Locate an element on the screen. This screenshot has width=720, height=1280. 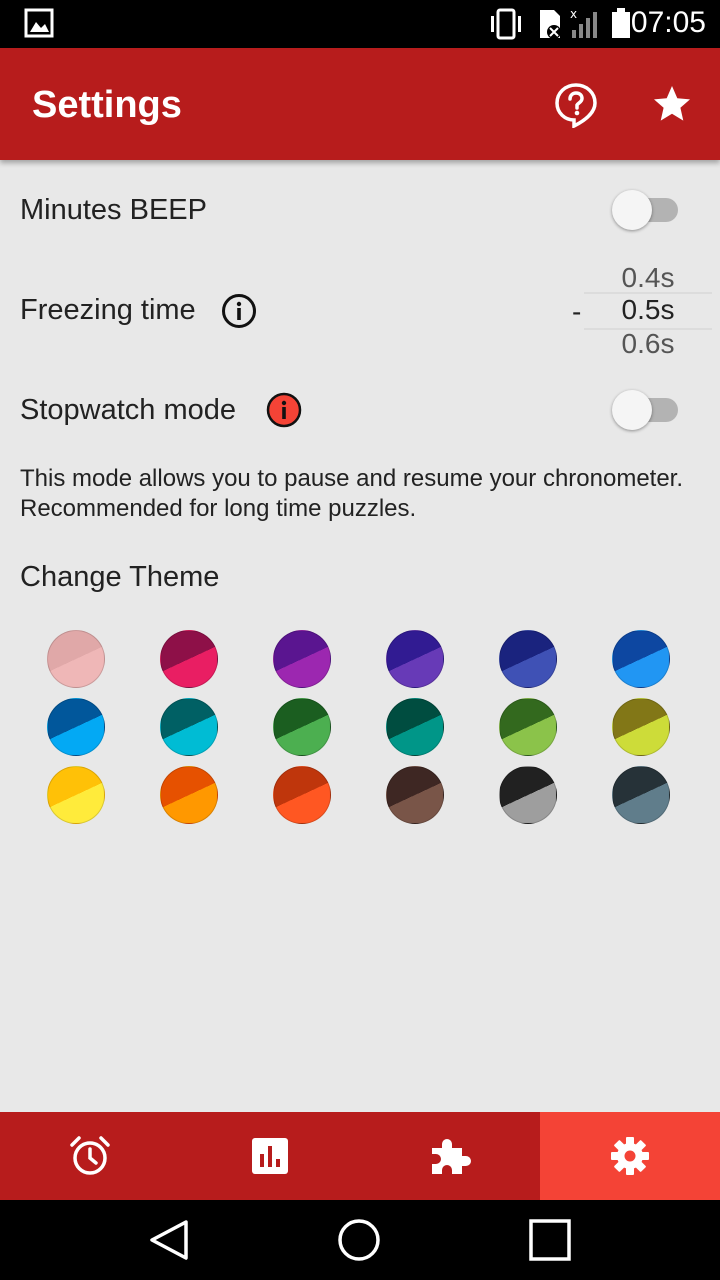
recents-icon is located at coordinates (550, 1240).